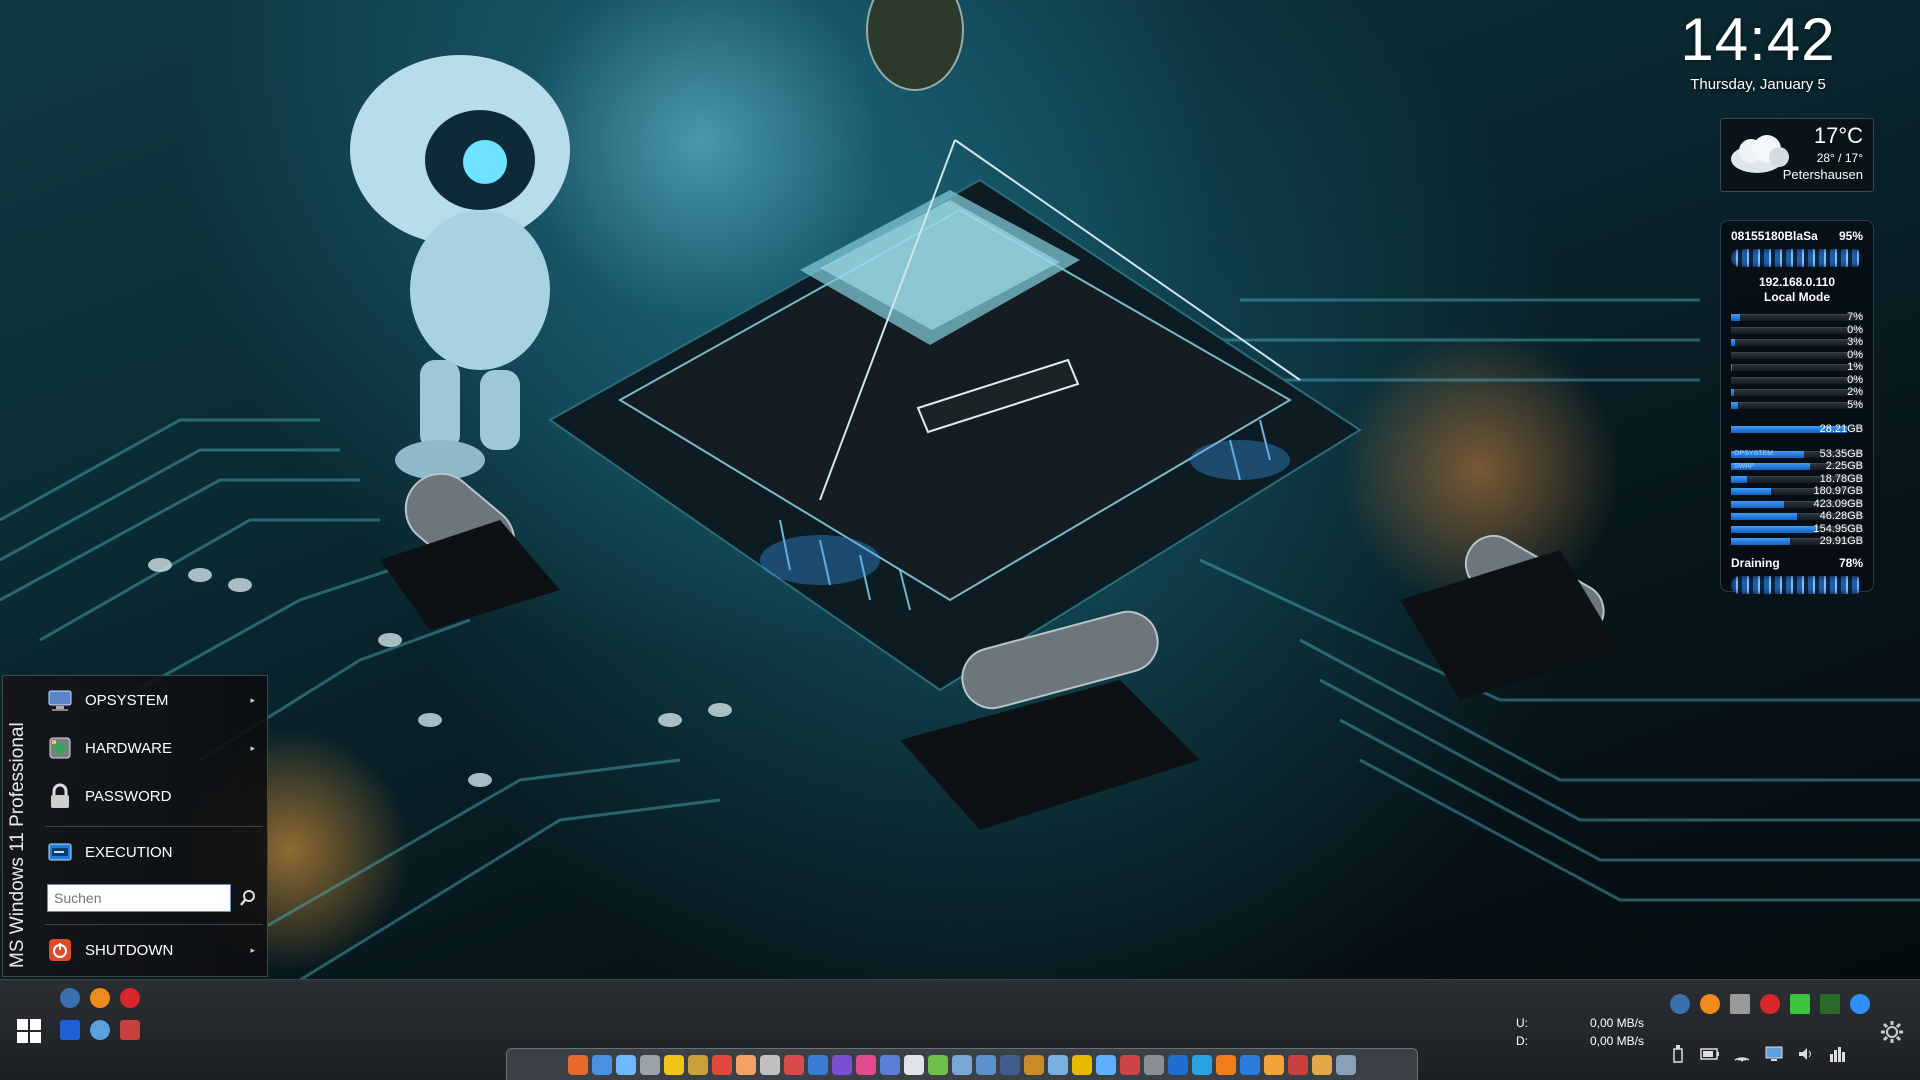  Describe the element at coordinates (1797, 236) in the screenshot. I see `sysmon-header: 08155180BlaSa 95%` at that location.